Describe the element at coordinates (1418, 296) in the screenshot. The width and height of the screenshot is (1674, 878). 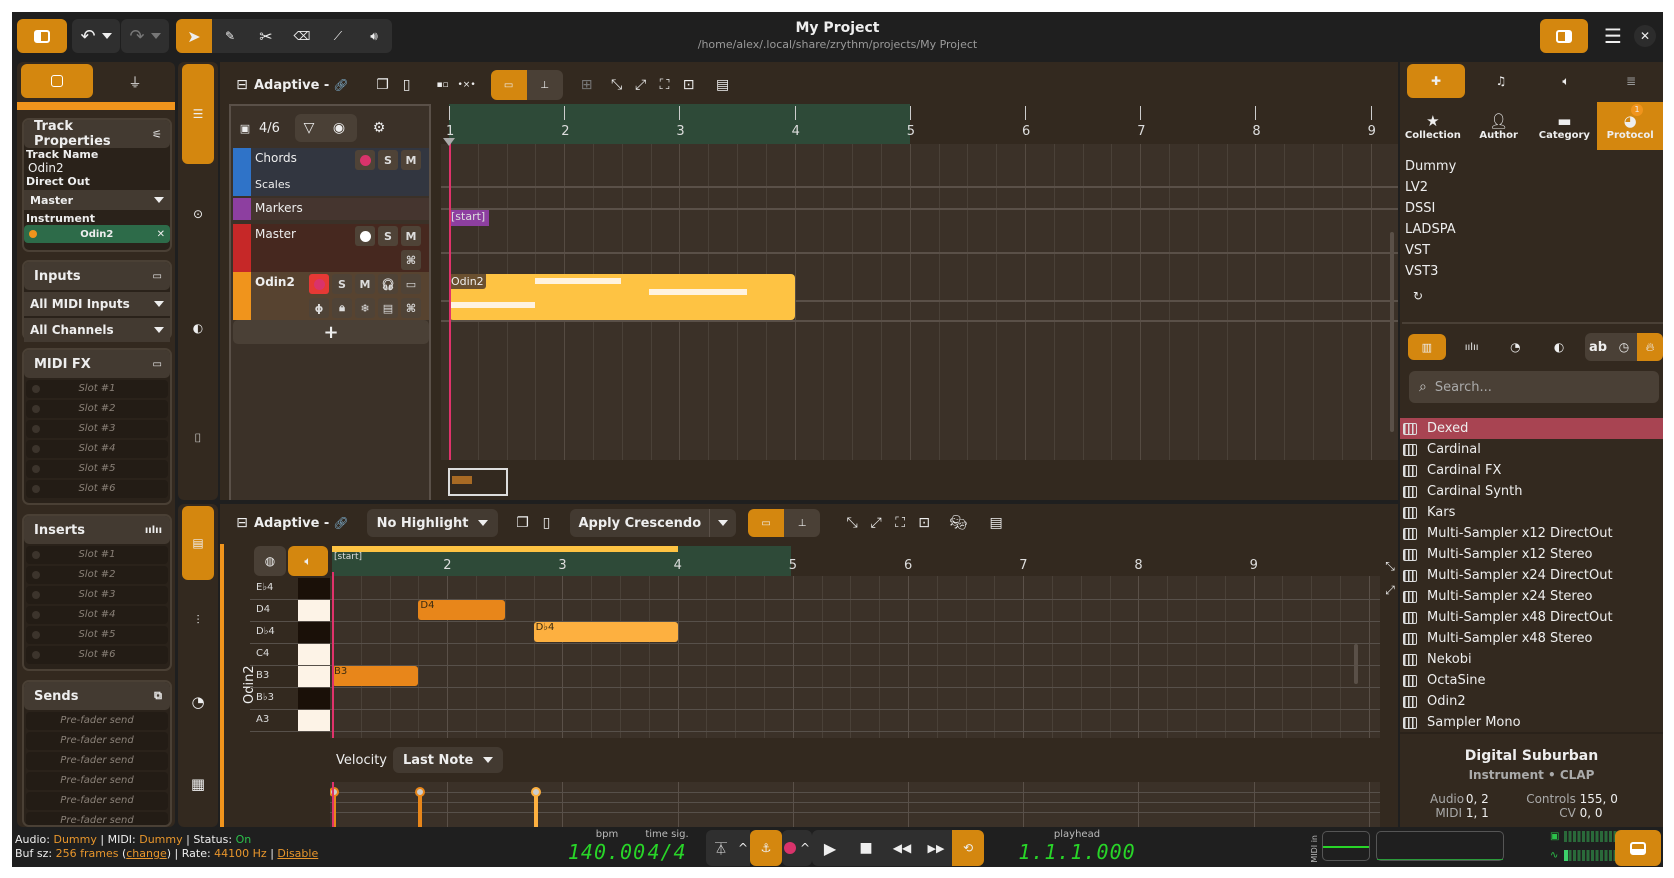
I see `reset-filter-button: ↻` at that location.